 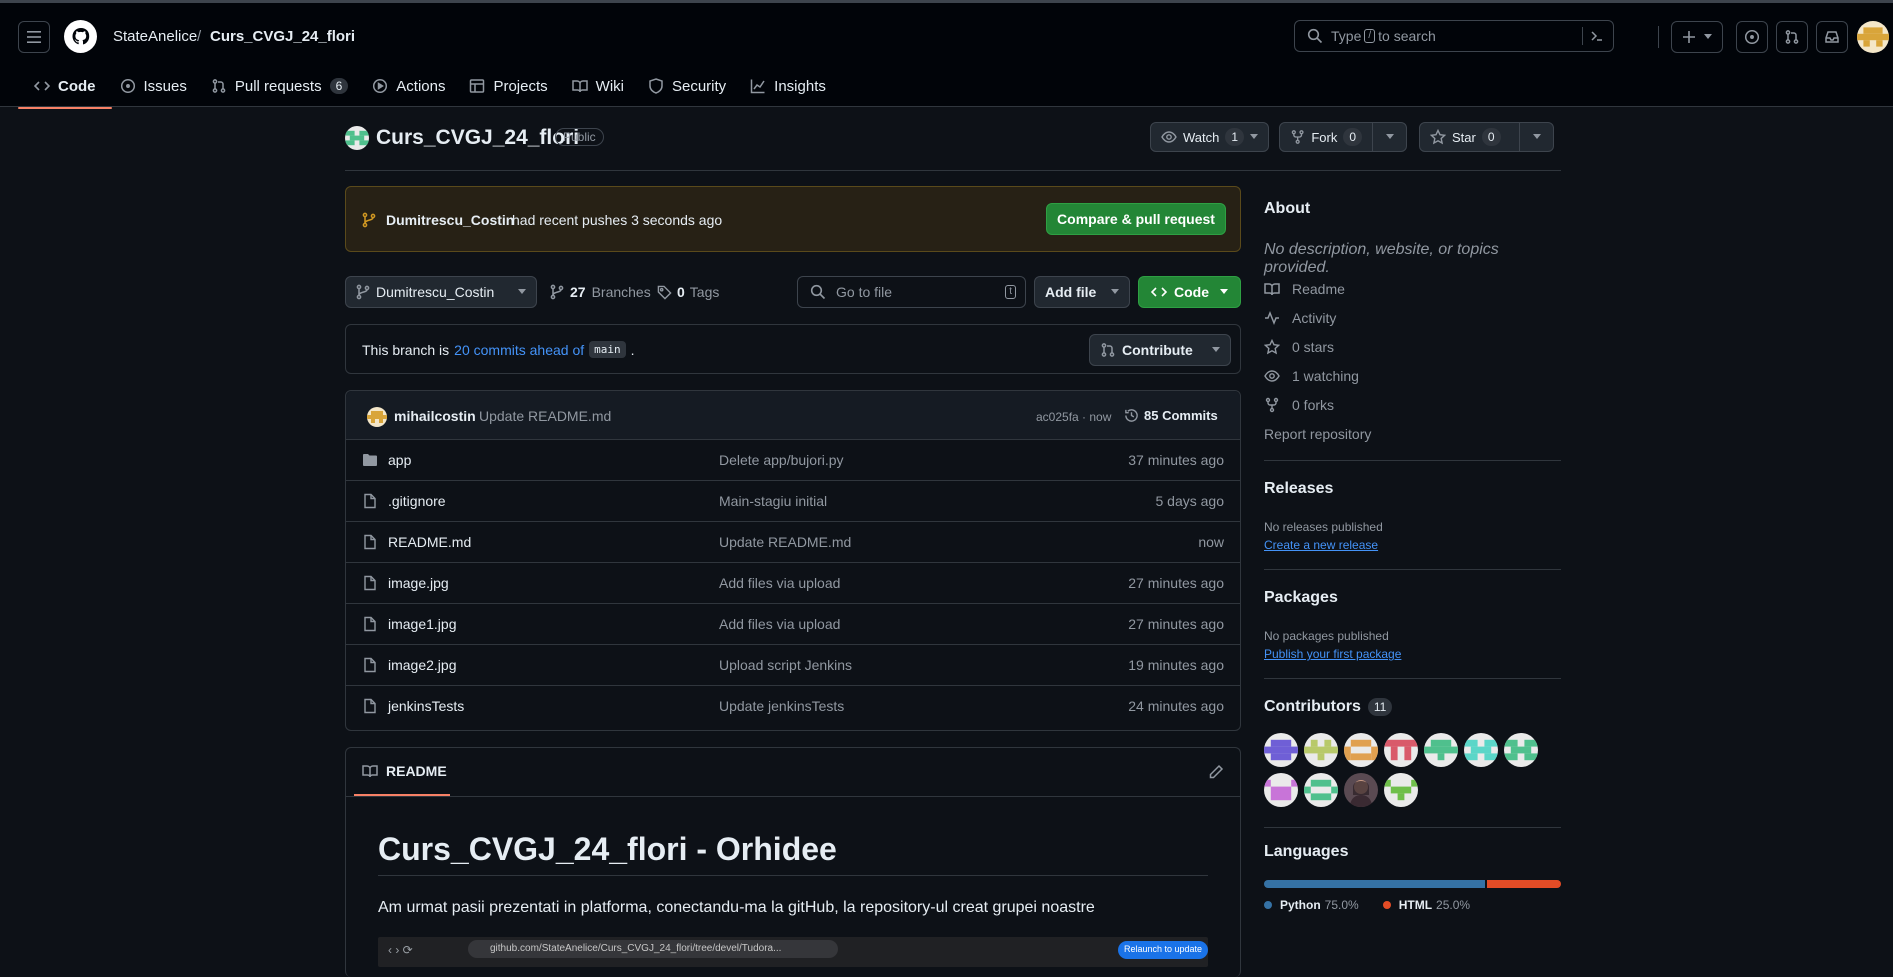 What do you see at coordinates (422, 665) in the screenshot?
I see `file-name: image2.jpg` at bounding box center [422, 665].